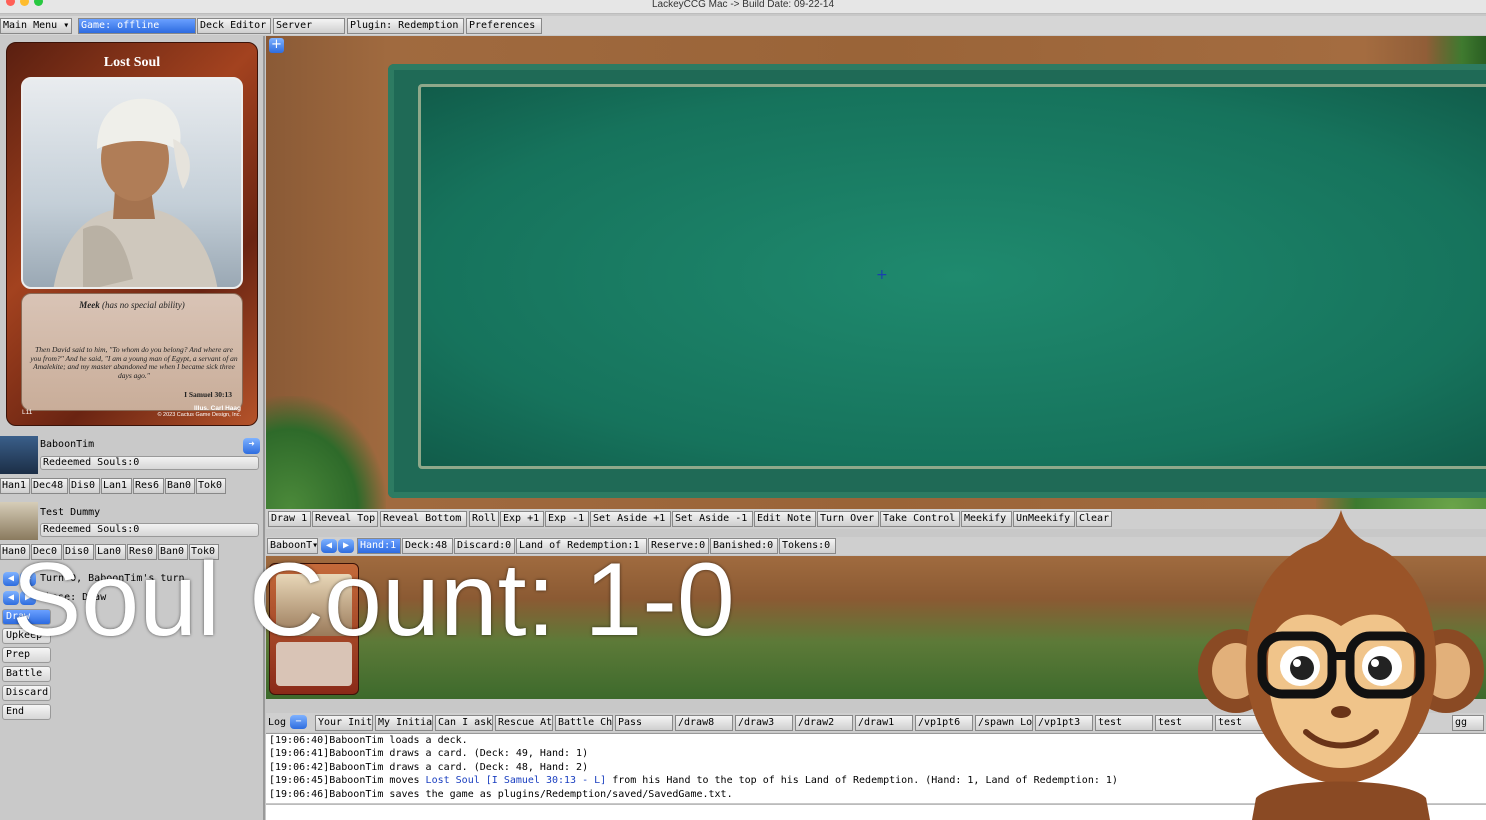 This screenshot has height=820, width=1486. What do you see at coordinates (276, 45) in the screenshot?
I see `add-icon: +` at bounding box center [276, 45].